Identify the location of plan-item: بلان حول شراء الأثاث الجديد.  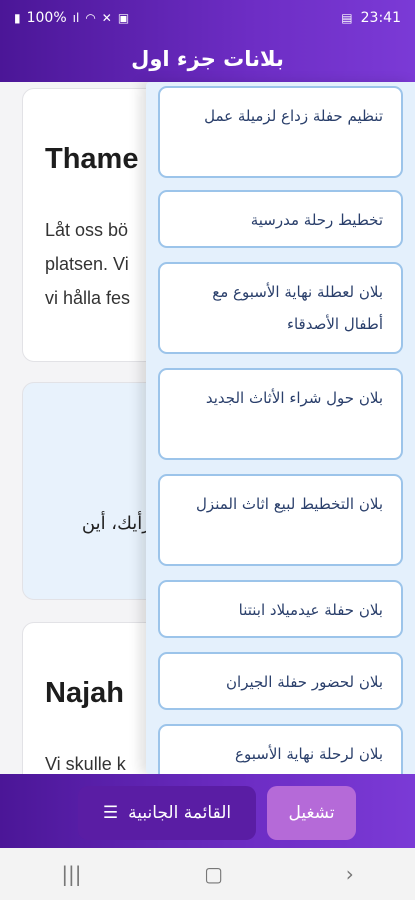
(280, 414).